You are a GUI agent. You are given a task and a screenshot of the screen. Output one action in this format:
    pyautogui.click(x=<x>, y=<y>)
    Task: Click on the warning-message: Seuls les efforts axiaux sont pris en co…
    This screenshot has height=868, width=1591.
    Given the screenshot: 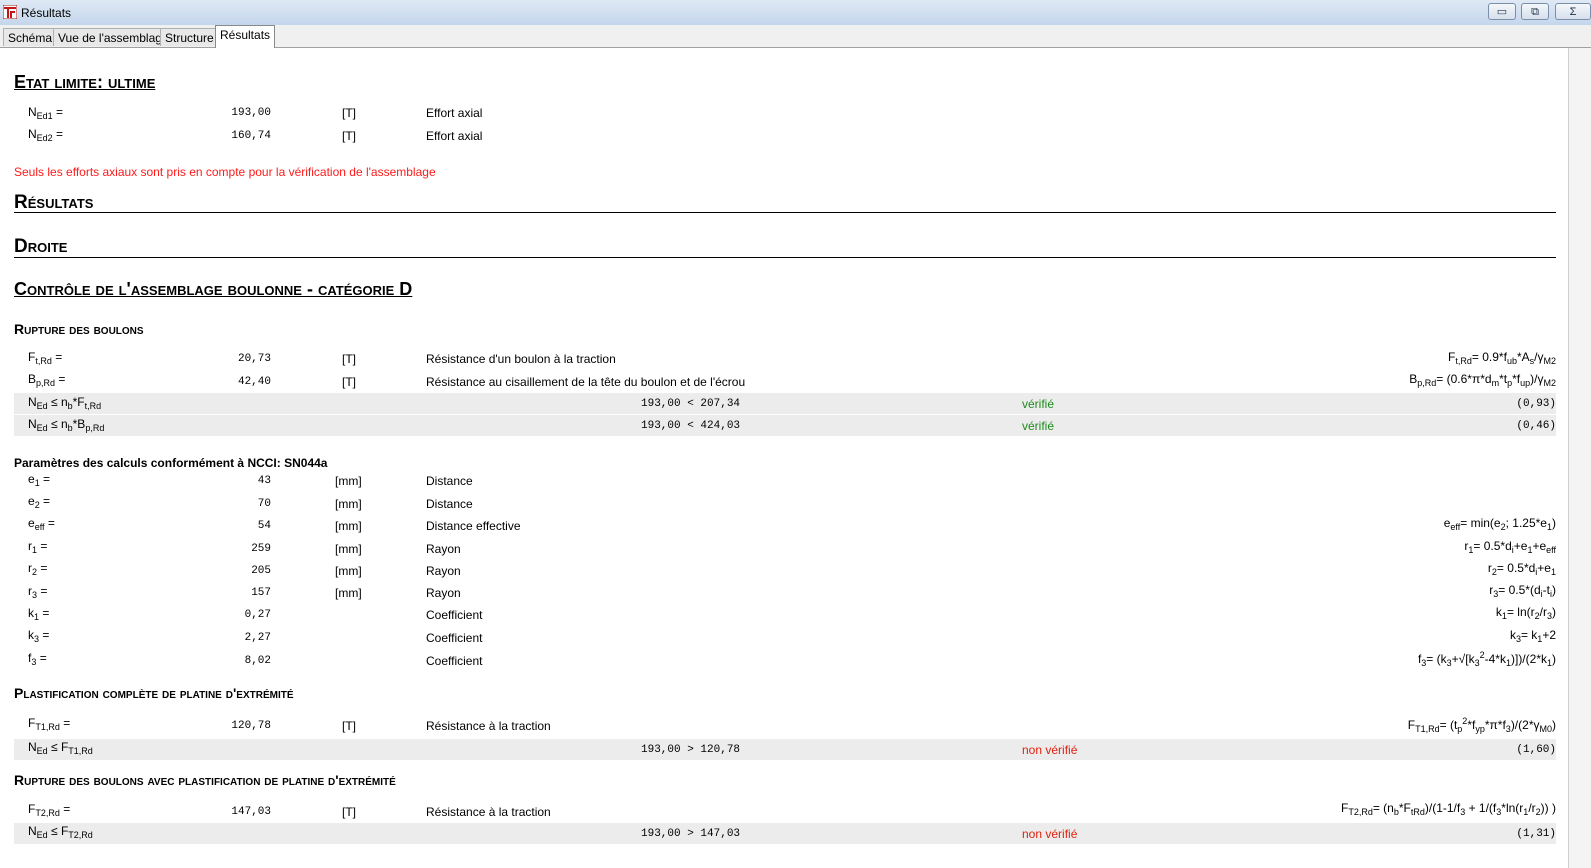 What is the action you would take?
    pyautogui.click(x=225, y=172)
    